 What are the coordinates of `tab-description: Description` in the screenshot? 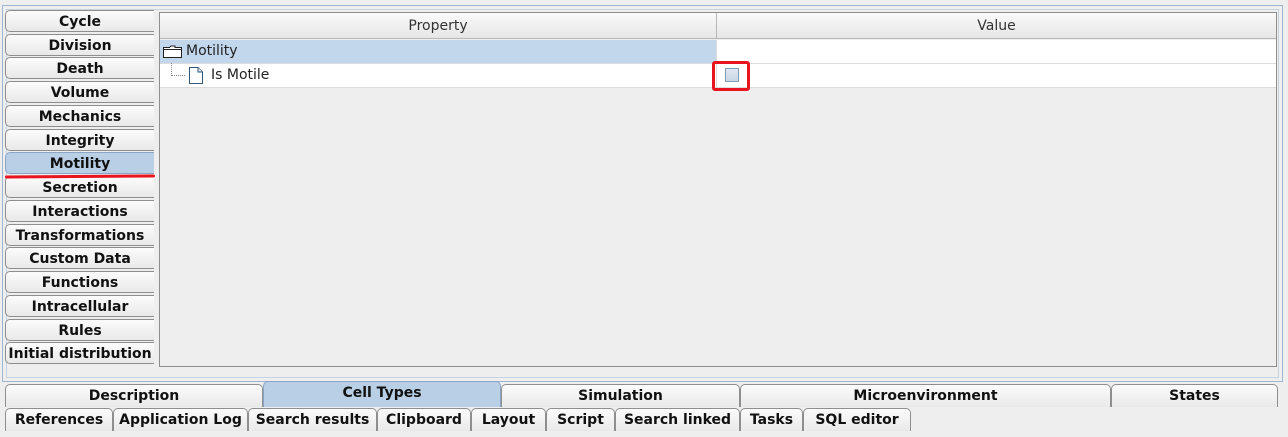 It's located at (134, 395).